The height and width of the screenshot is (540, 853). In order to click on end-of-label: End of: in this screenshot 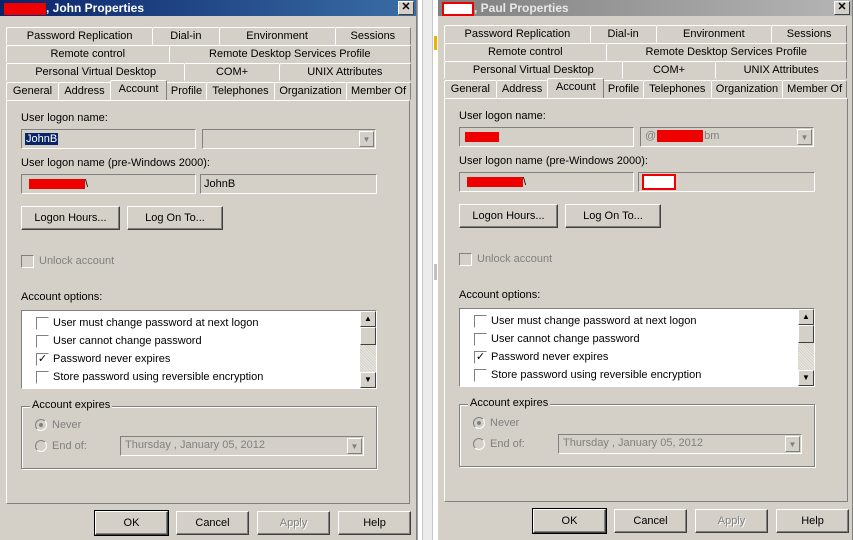, I will do `click(507, 444)`.